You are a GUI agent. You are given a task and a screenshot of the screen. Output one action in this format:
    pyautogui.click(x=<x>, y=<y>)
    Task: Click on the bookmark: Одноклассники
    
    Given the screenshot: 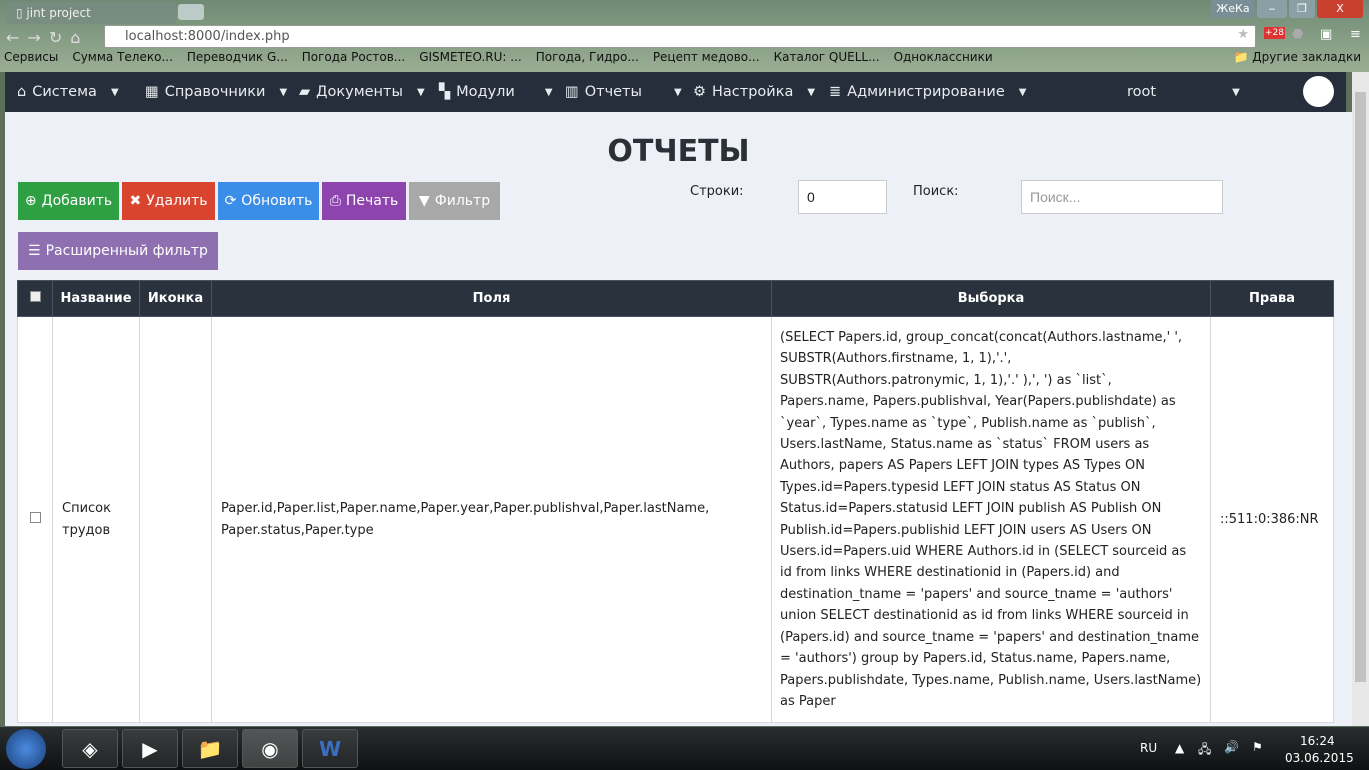 What is the action you would take?
    pyautogui.click(x=943, y=60)
    